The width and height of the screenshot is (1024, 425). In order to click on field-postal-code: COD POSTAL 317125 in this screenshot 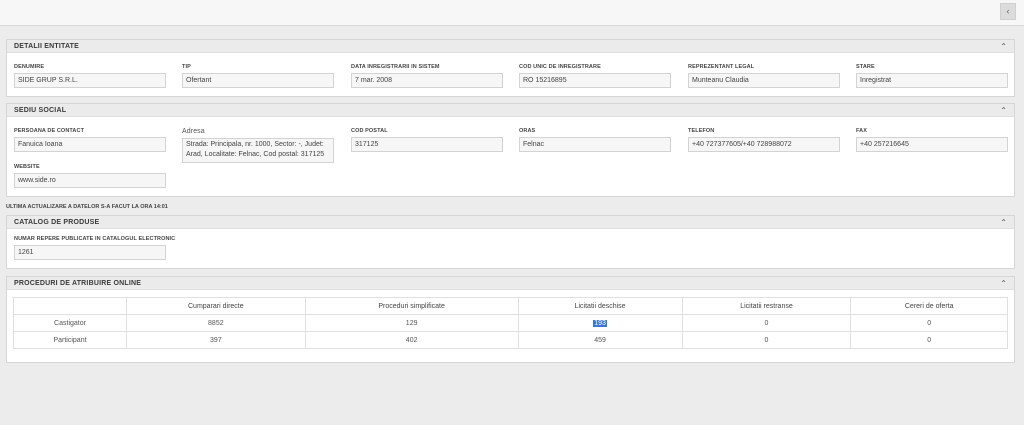, I will do `click(427, 140)`.